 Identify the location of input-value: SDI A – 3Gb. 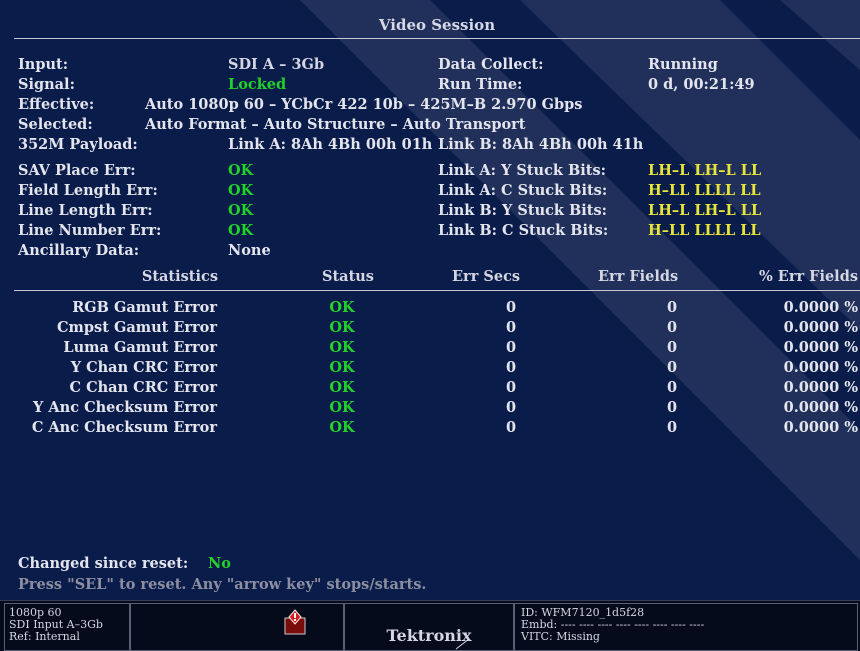
(276, 64).